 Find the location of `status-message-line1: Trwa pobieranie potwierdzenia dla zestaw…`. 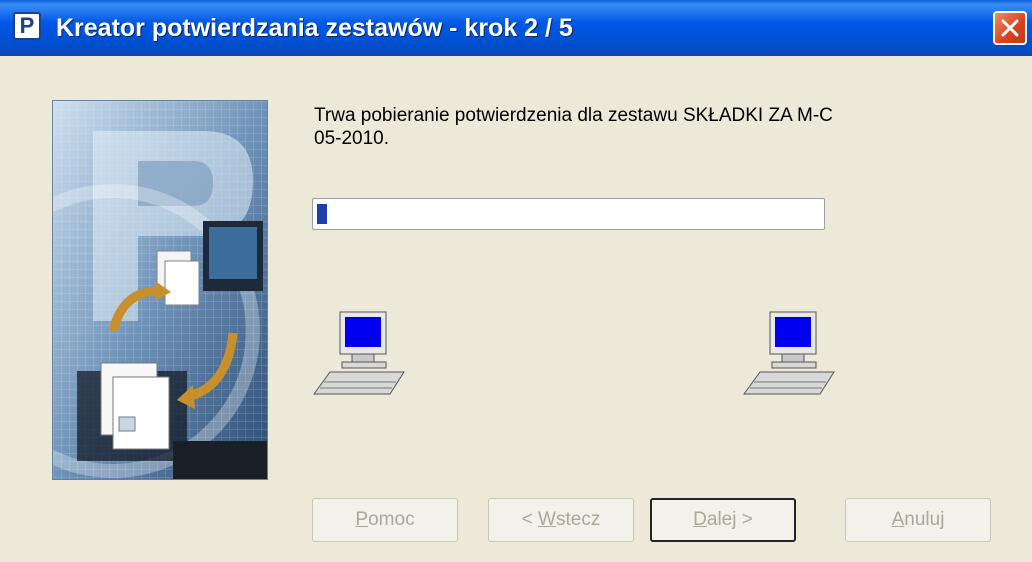

status-message-line1: Trwa pobieranie potwierdzenia dla zestaw… is located at coordinates (573, 115).